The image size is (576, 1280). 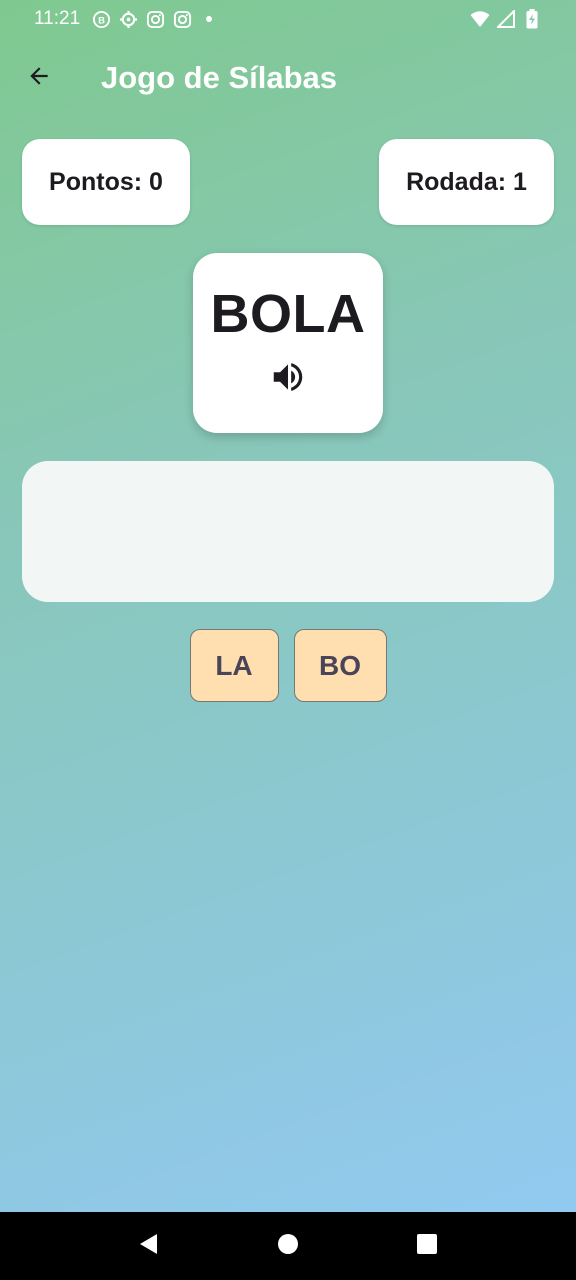 I want to click on recents-square-icon, so click(x=427, y=1246).